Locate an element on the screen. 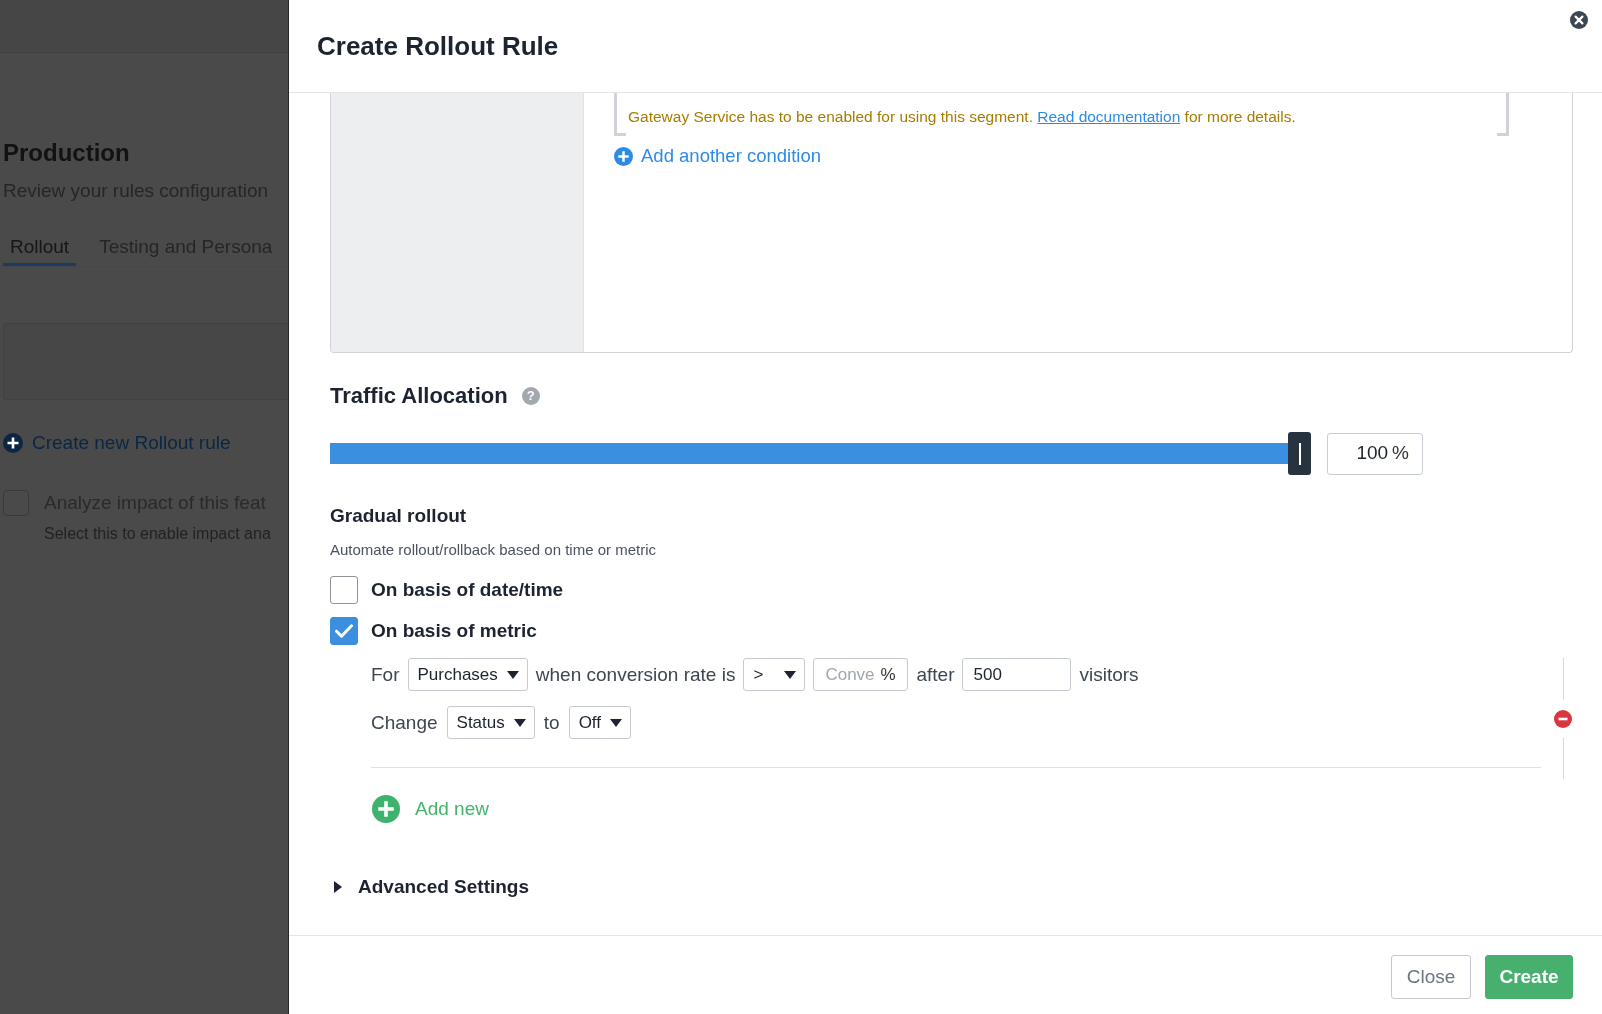 The height and width of the screenshot is (1014, 1602). checkmark-icon is located at coordinates (344, 631).